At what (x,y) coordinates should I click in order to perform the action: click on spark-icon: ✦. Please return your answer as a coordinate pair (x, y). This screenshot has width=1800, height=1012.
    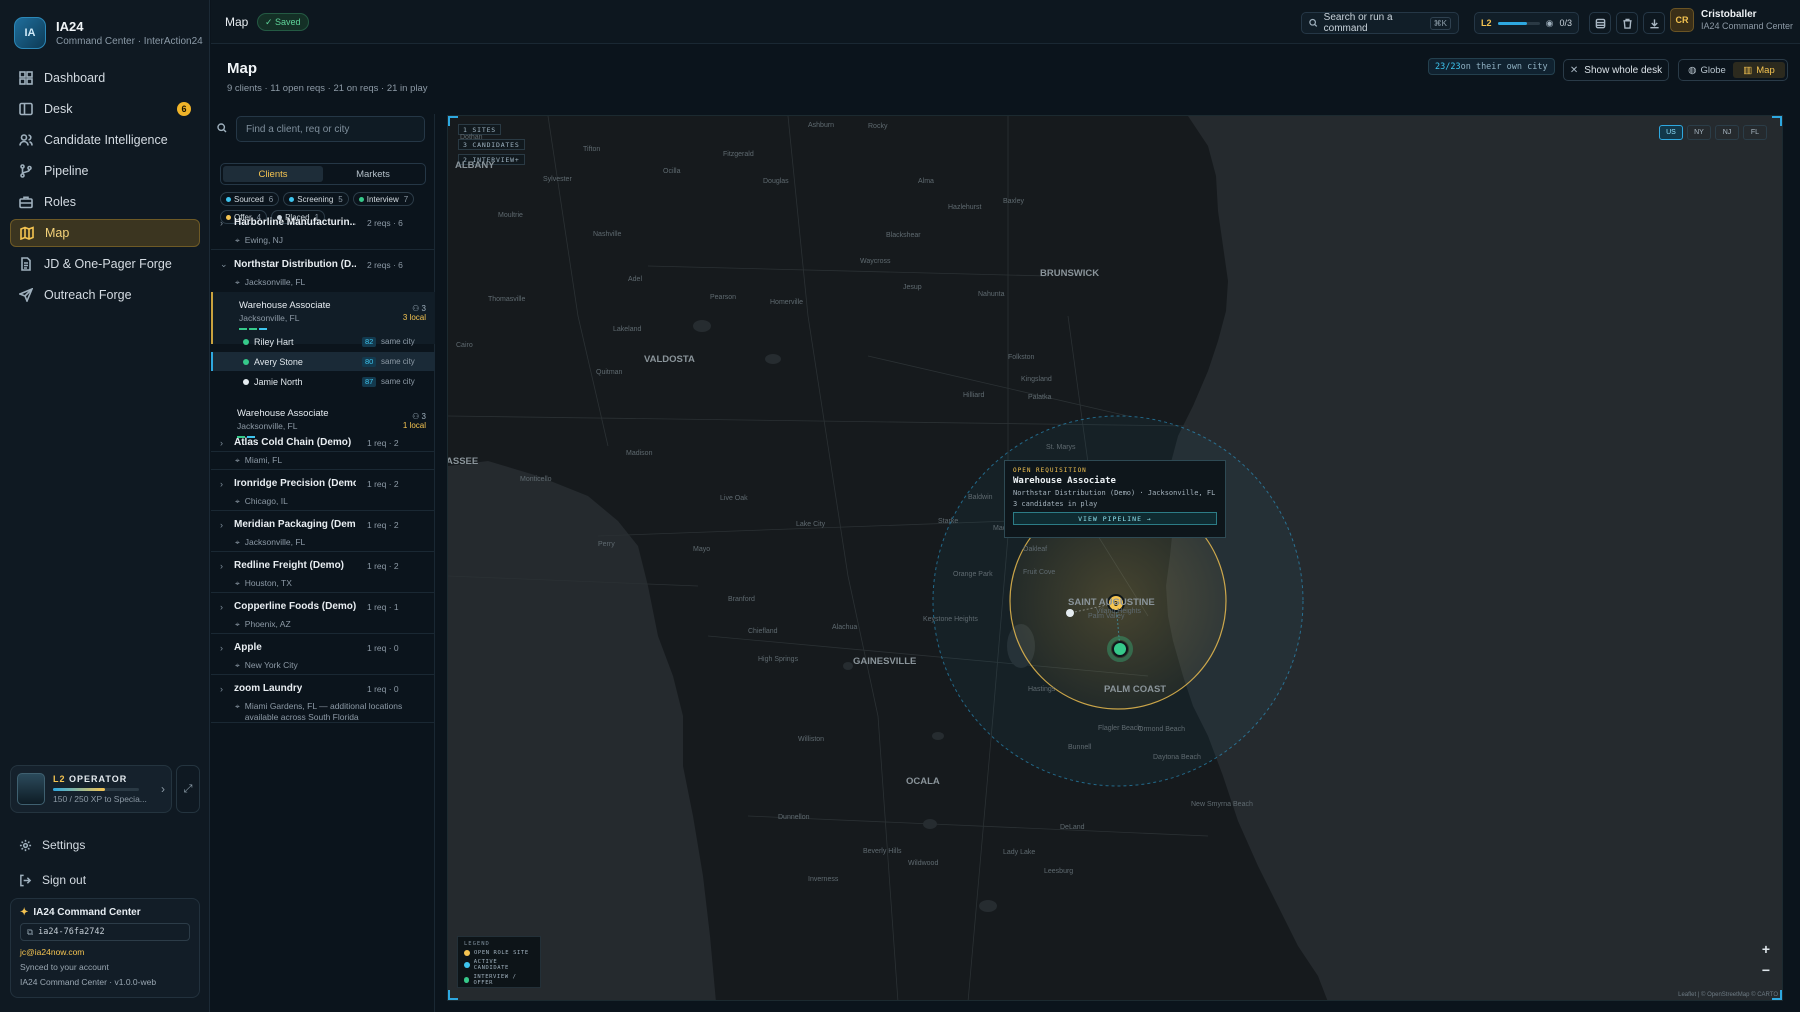
    Looking at the image, I should click on (24, 912).